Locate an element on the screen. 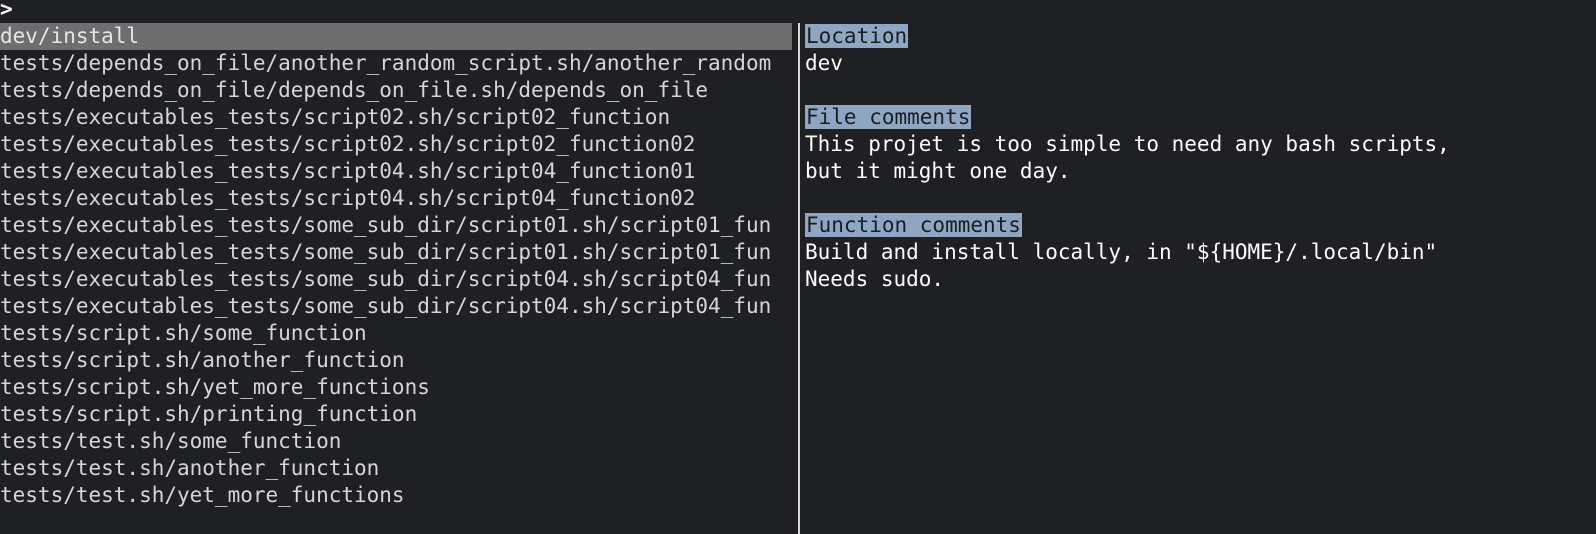 Image resolution: width=1596 pixels, height=534 pixels. location-header: Location is located at coordinates (857, 36).